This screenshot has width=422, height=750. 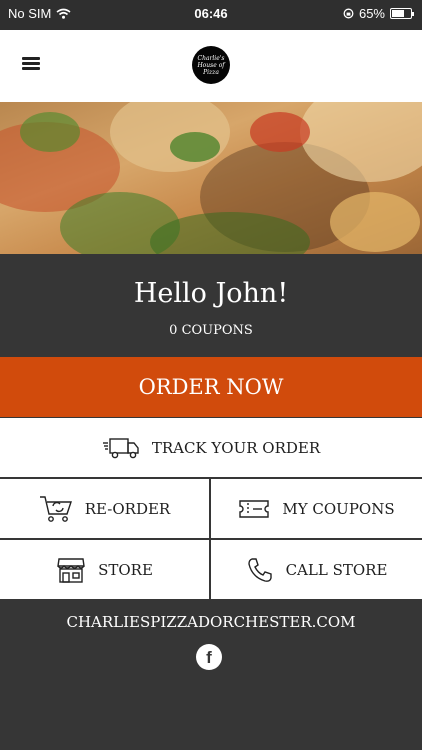 I want to click on orientation-lock-icon, so click(x=348, y=13).